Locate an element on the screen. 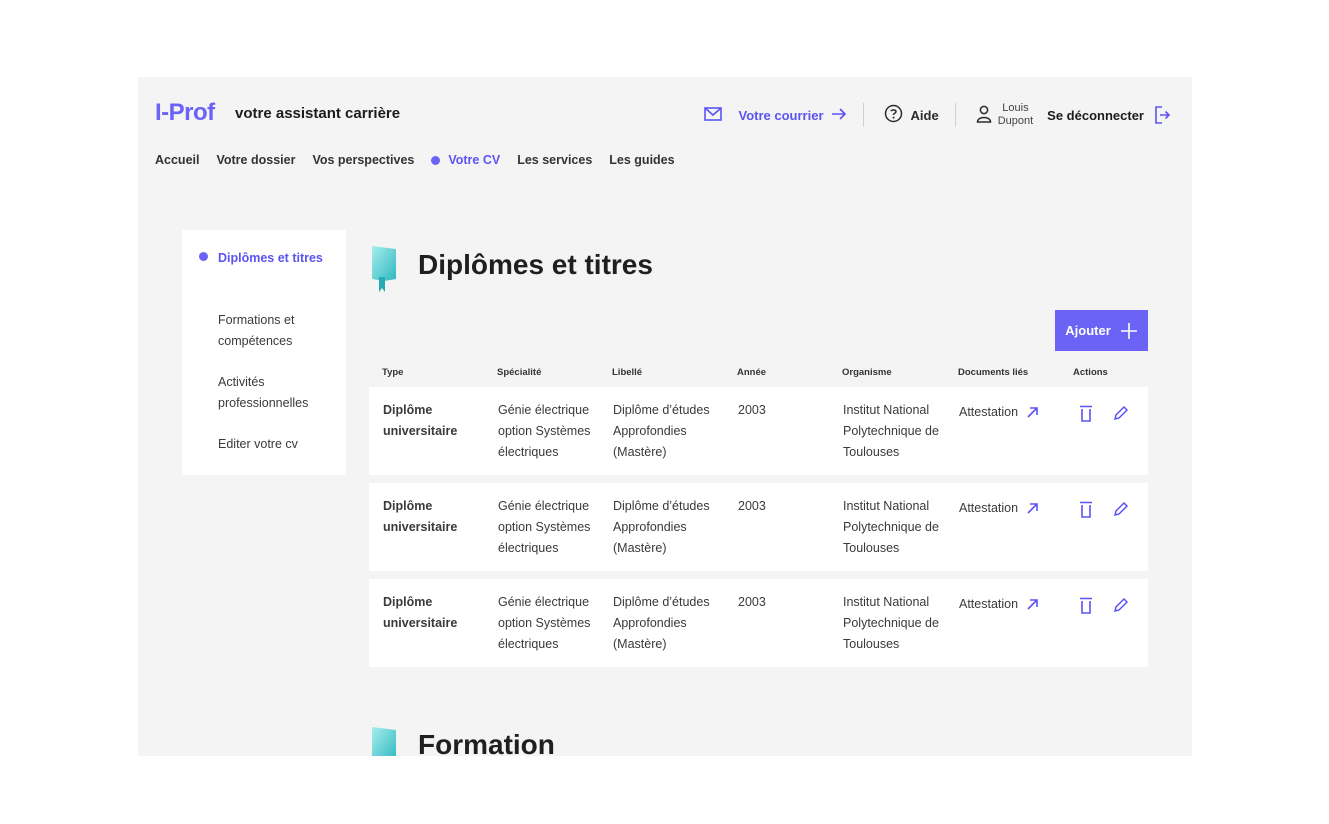 The image size is (1329, 824). nav-label: Votre dossier is located at coordinates (256, 160).